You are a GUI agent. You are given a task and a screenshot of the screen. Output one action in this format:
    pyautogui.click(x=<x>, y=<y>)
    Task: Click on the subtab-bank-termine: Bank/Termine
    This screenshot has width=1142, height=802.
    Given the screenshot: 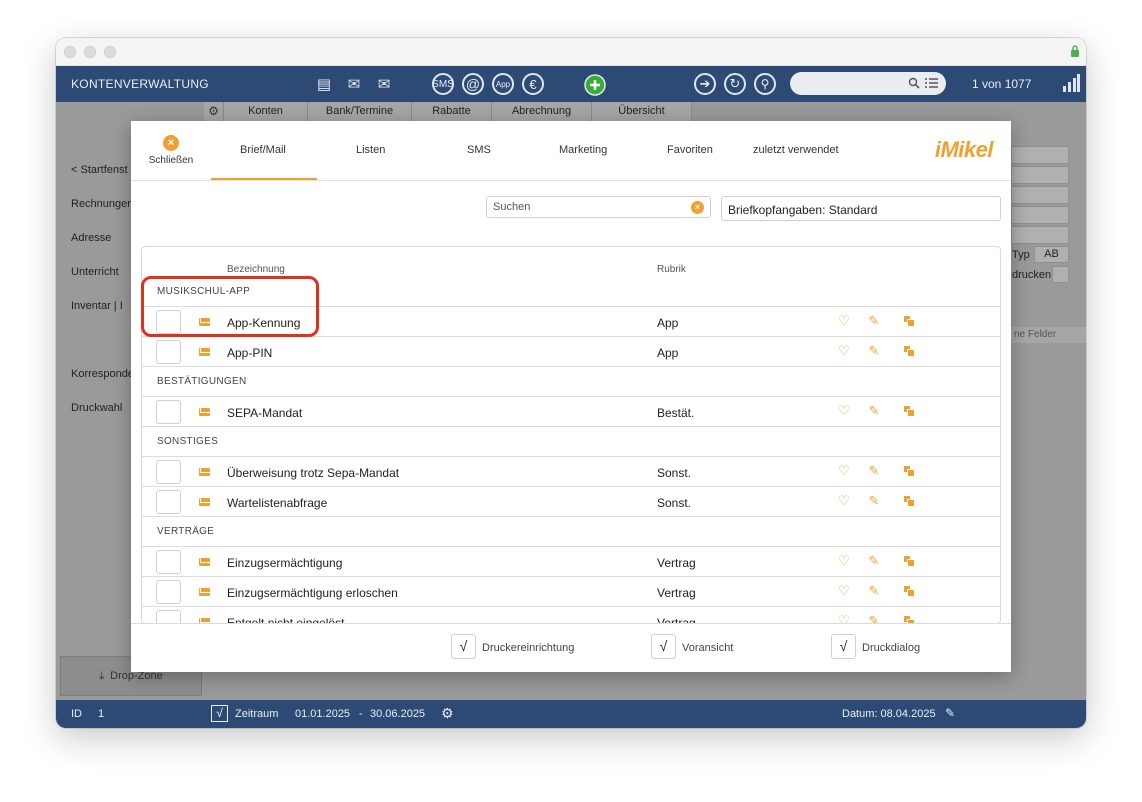 What is the action you would take?
    pyautogui.click(x=360, y=111)
    